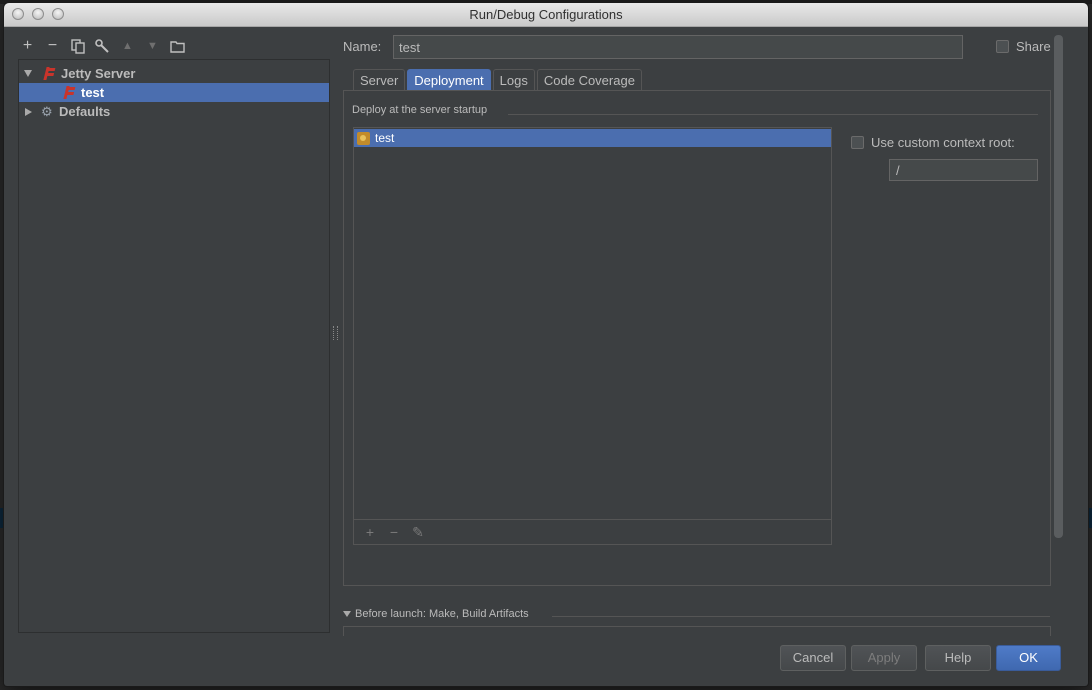 This screenshot has width=1092, height=690. I want to click on window-title: Run/Debug Configurations, so click(546, 14).